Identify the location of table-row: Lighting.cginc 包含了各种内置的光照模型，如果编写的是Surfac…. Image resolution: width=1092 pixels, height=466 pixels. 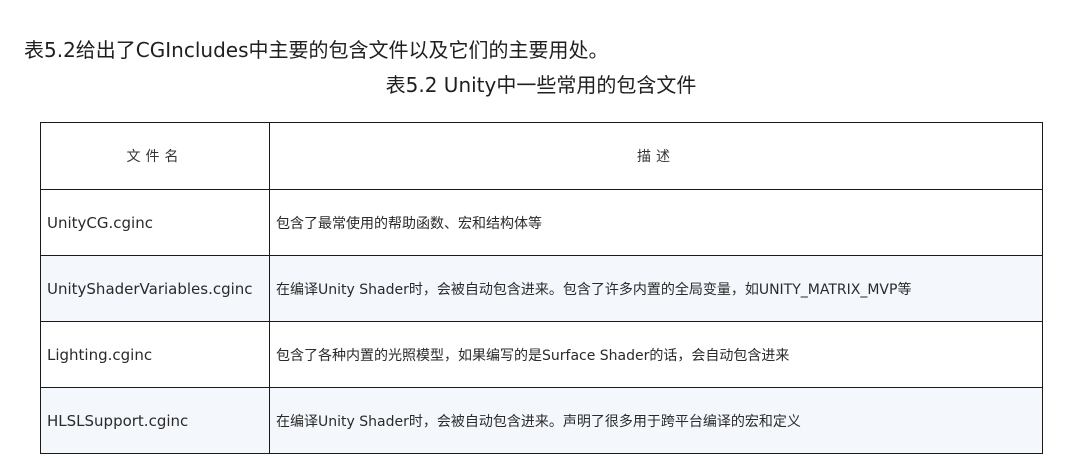
(541, 354).